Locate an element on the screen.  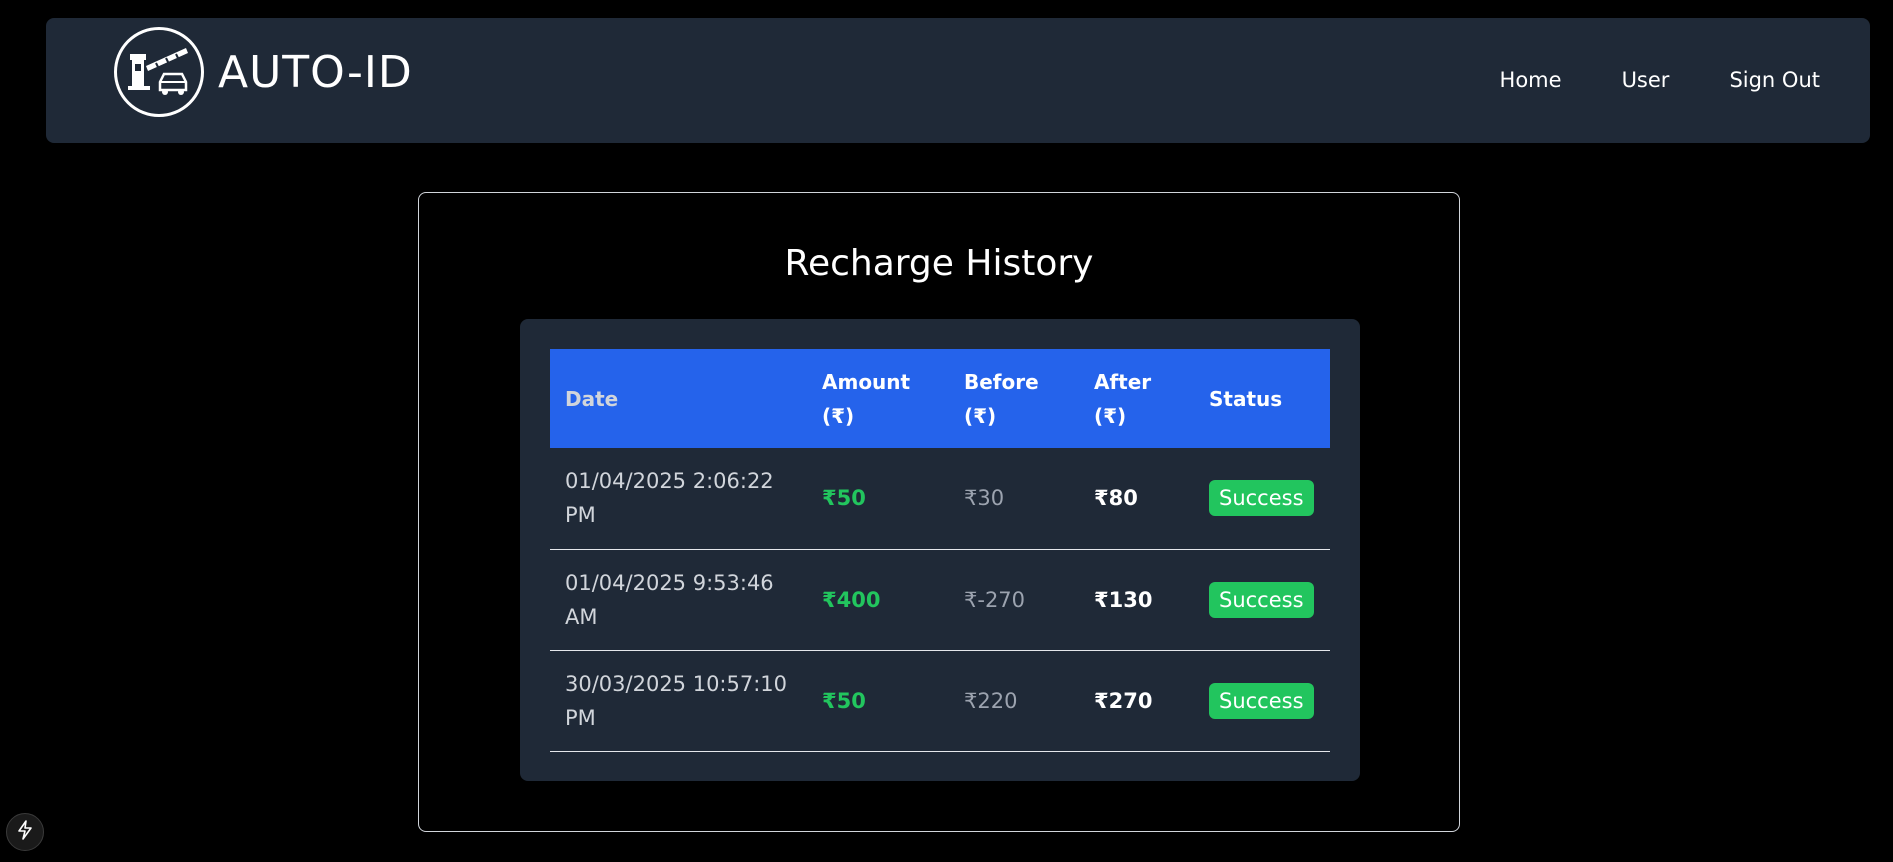
row-after: ₹80 is located at coordinates (1116, 498).